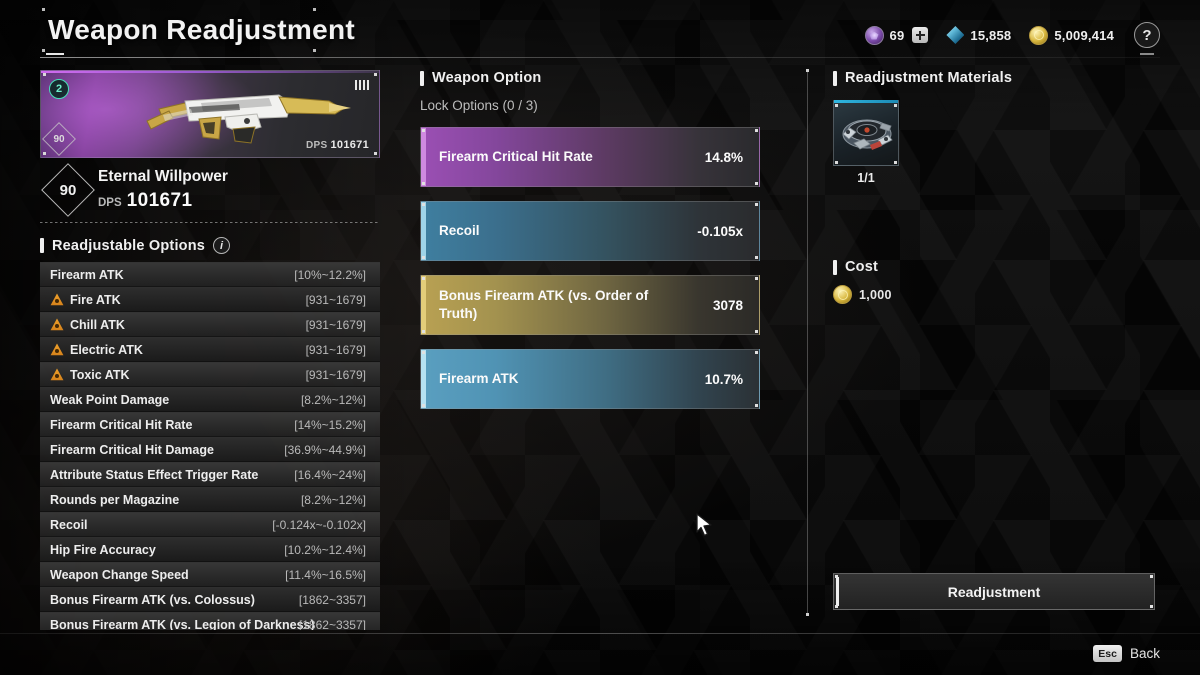  I want to click on button-accent-bar, so click(837, 591).